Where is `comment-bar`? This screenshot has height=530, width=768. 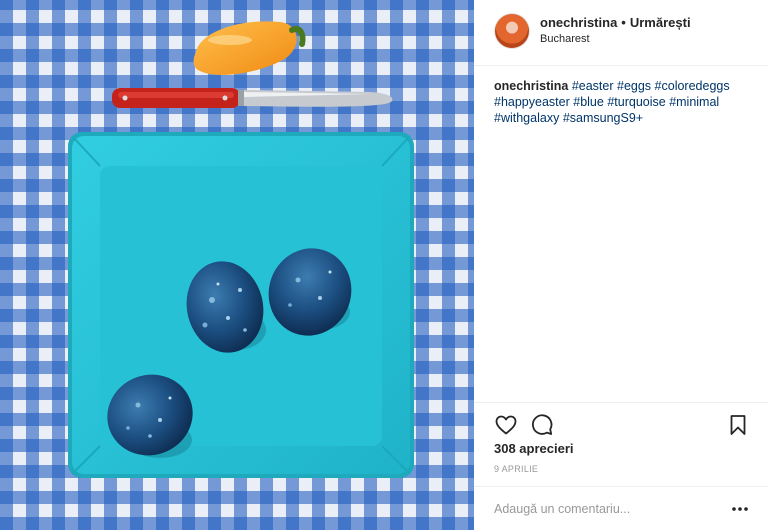 comment-bar is located at coordinates (621, 508).